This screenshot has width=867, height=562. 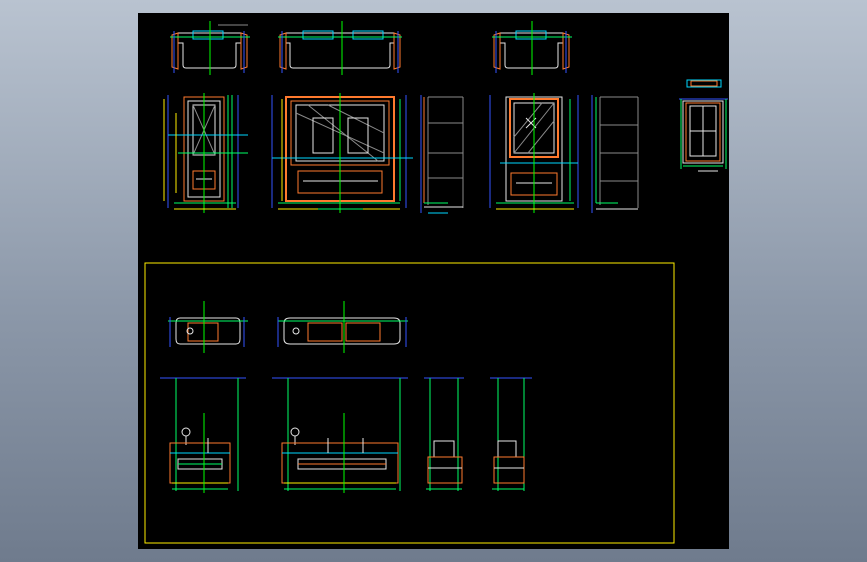 What do you see at coordinates (615, 154) in the screenshot?
I see `section-e` at bounding box center [615, 154].